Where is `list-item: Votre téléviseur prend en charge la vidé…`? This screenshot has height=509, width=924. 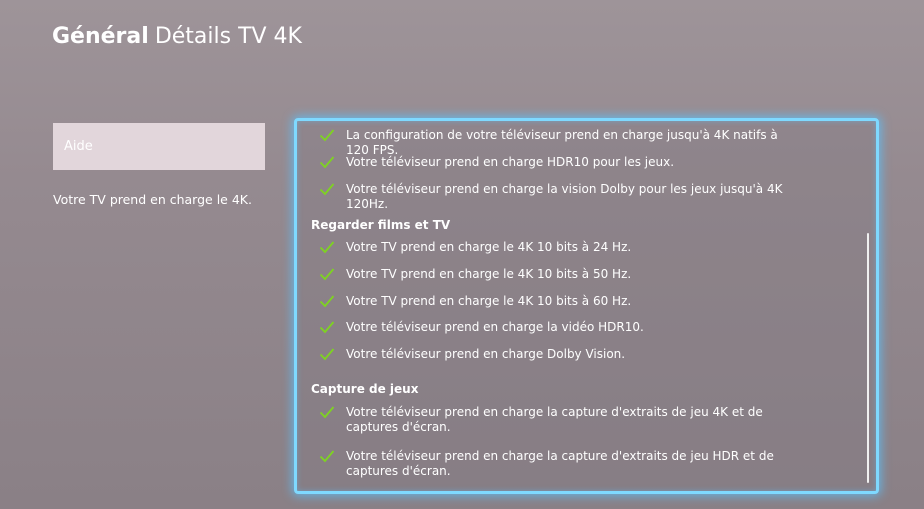 list-item: Votre téléviseur prend en charge la vidé… is located at coordinates (552, 327).